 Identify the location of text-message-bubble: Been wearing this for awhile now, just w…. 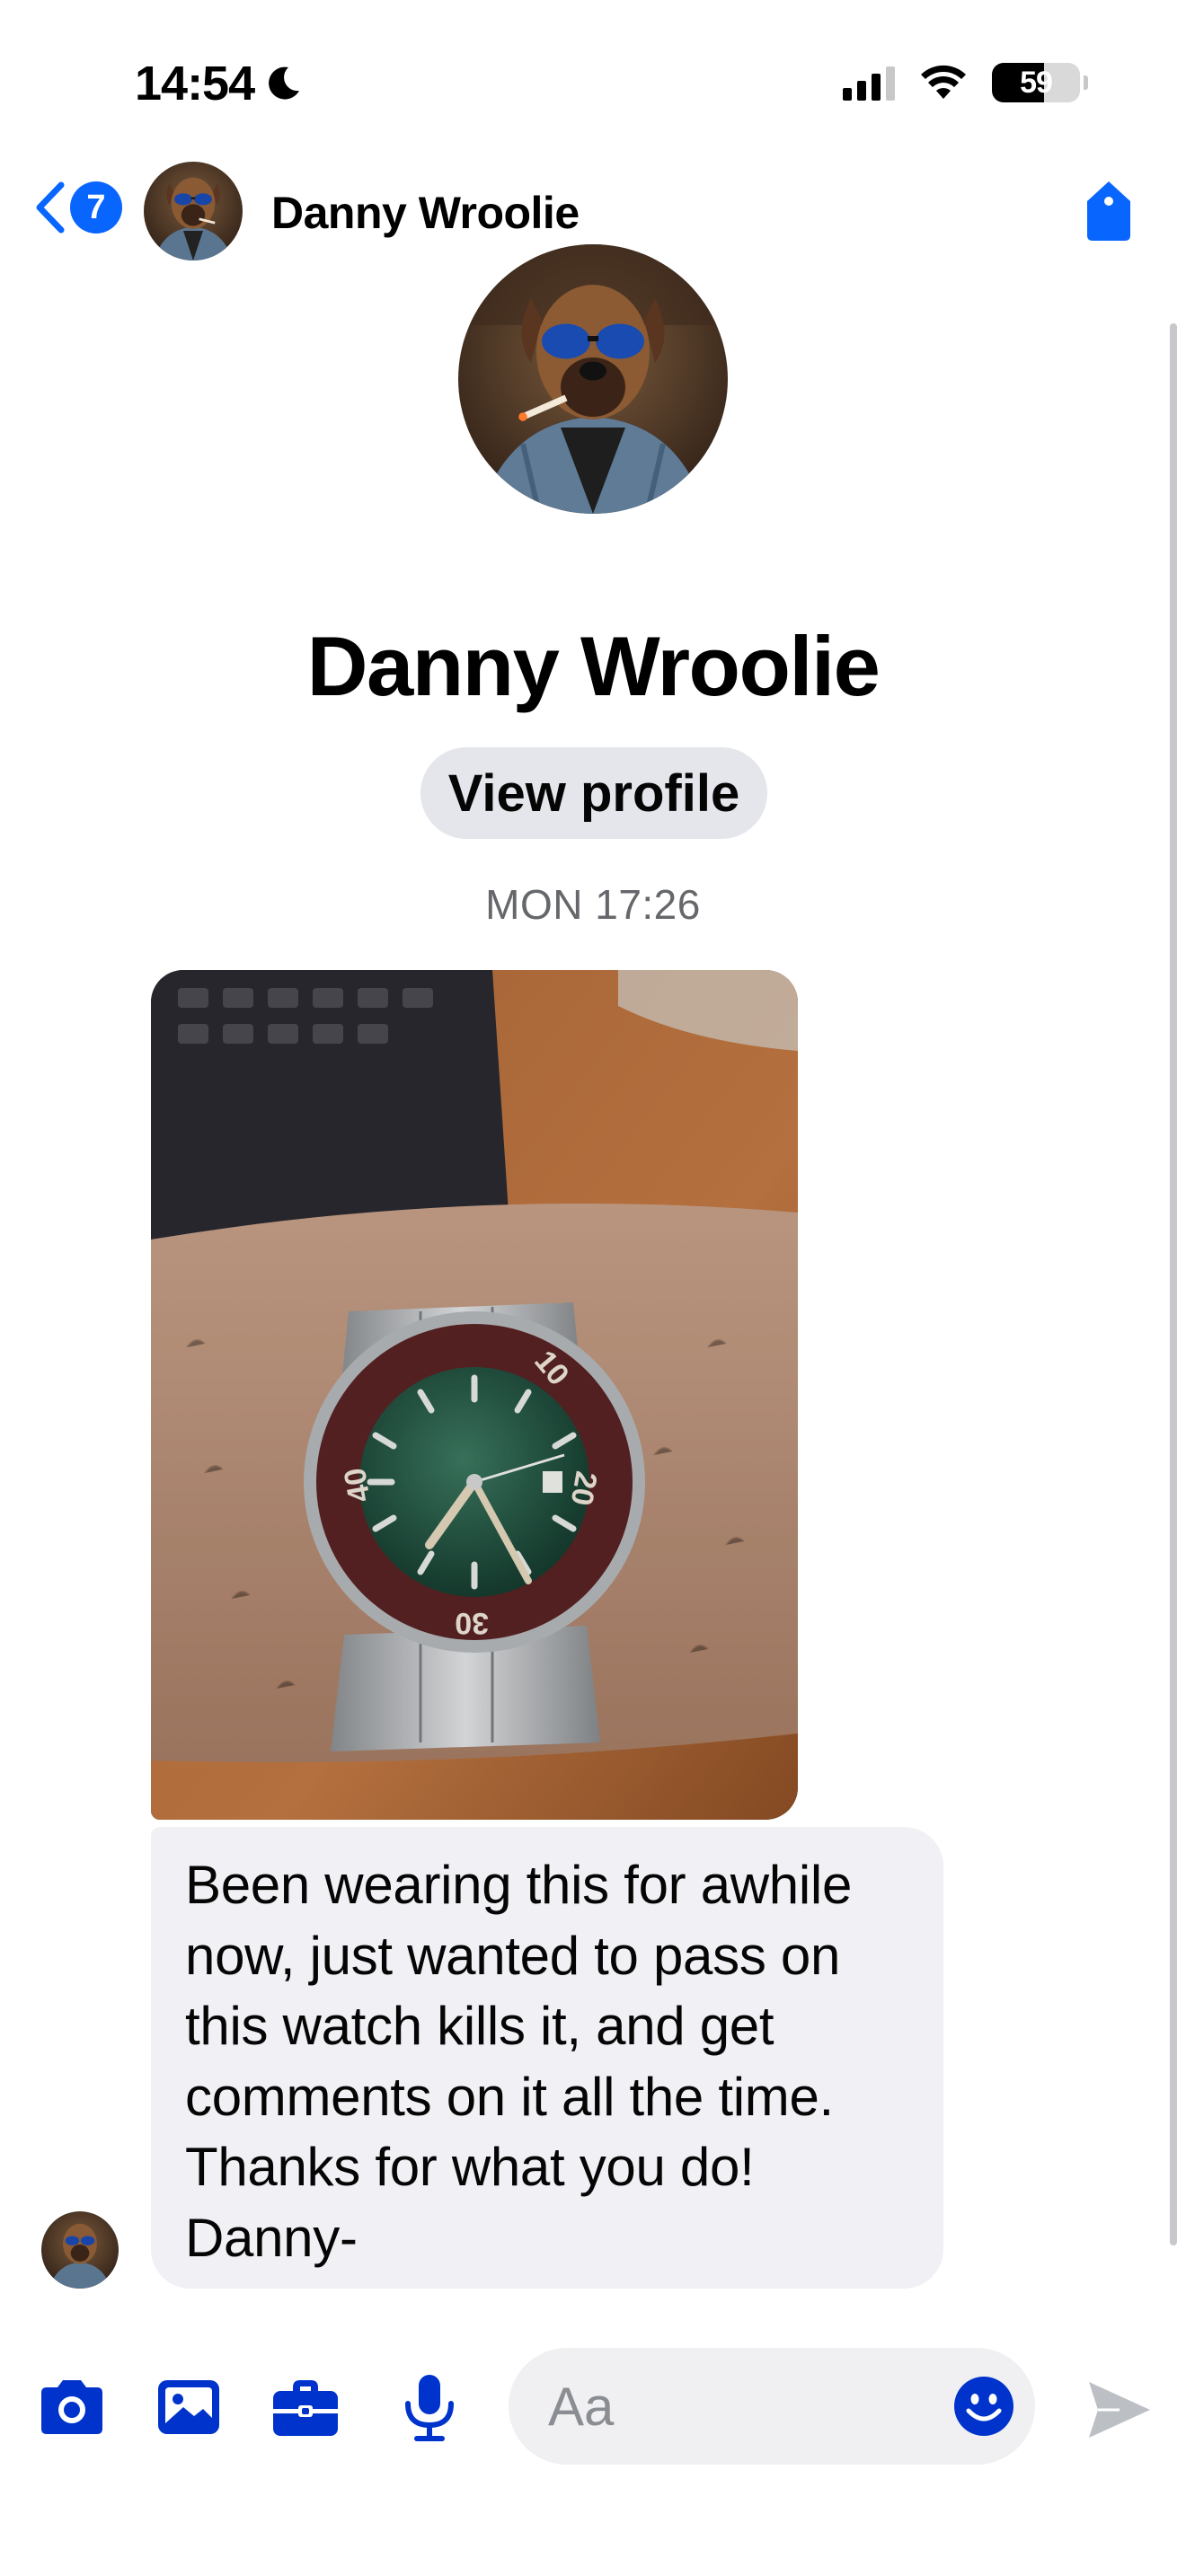
(547, 2058).